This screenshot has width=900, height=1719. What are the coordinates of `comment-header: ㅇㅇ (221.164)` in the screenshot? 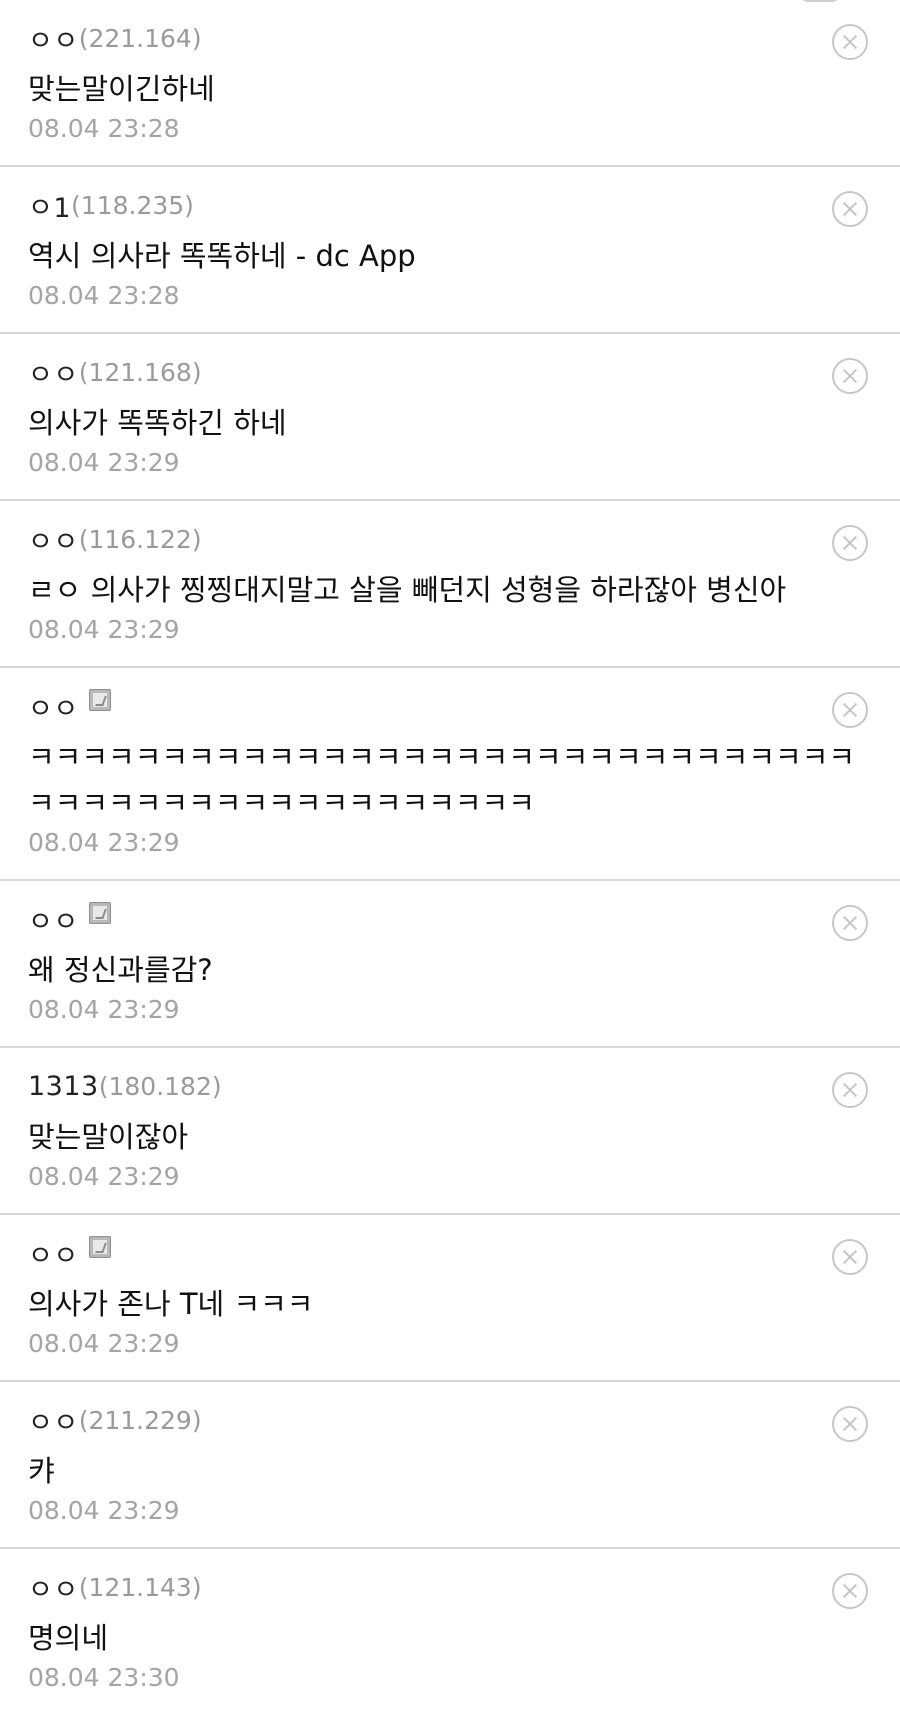 It's located at (115, 38).